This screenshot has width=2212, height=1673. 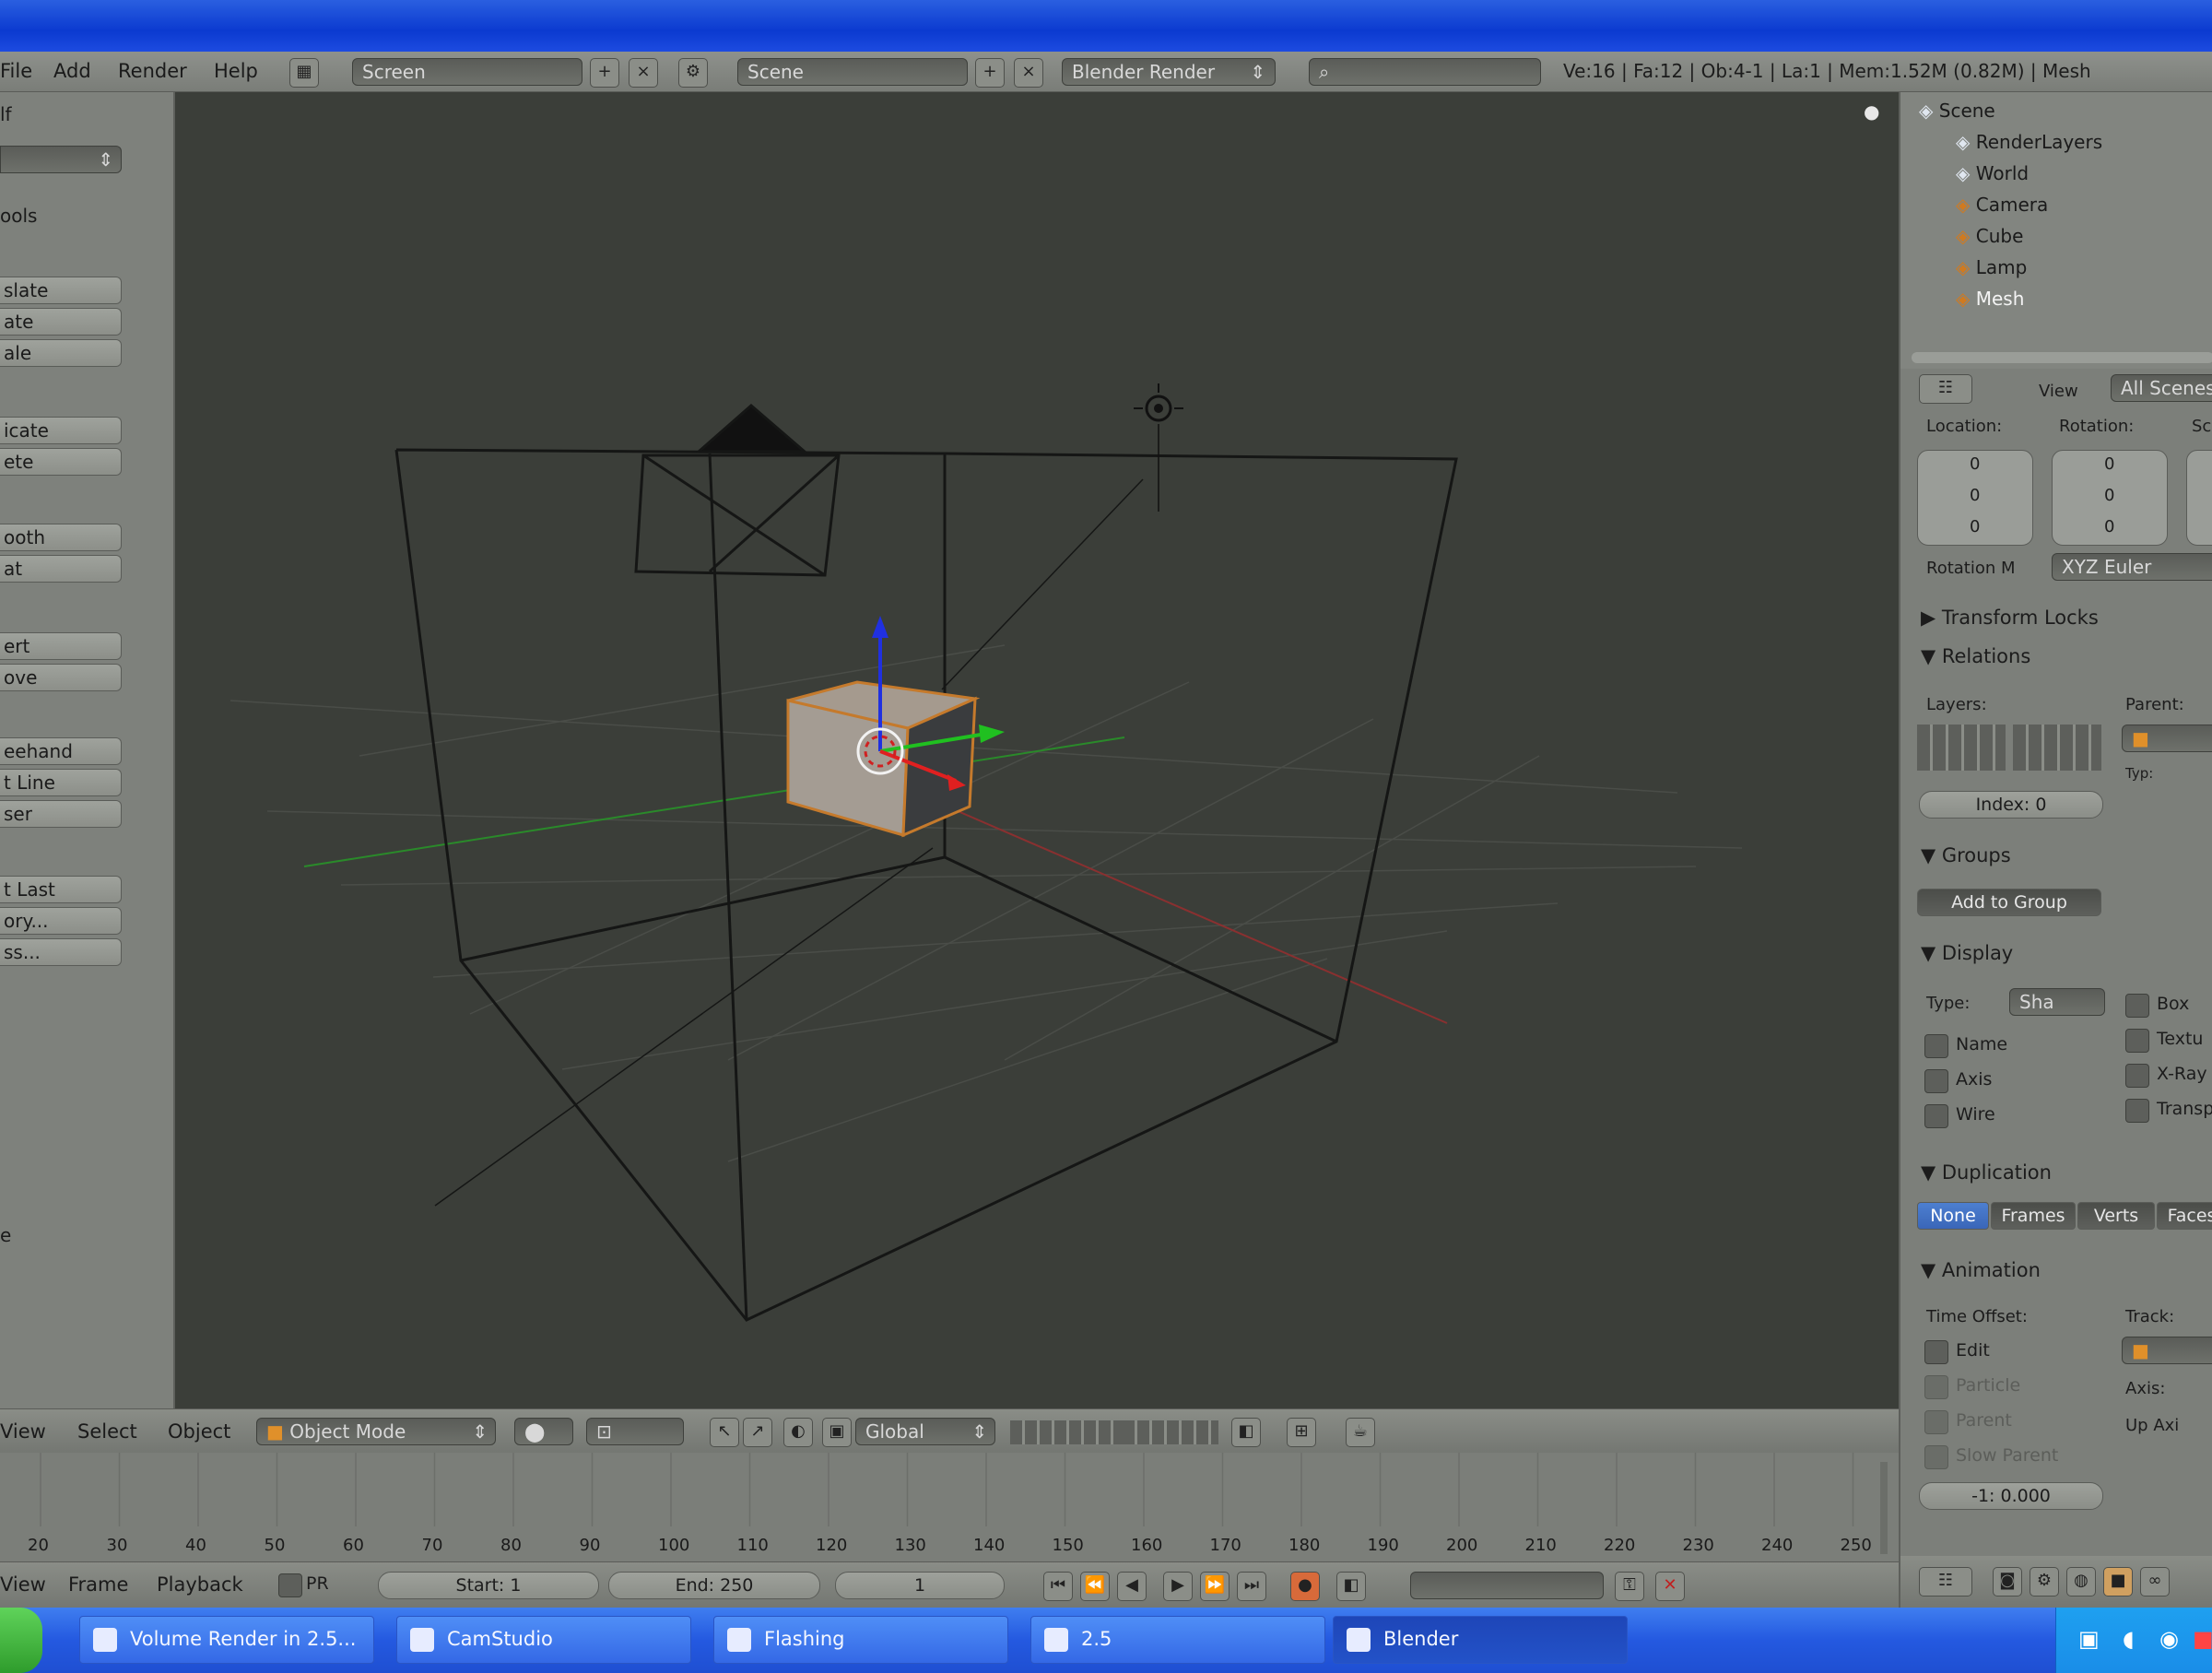 What do you see at coordinates (990, 73) in the screenshot?
I see `scene-add-icon: +` at bounding box center [990, 73].